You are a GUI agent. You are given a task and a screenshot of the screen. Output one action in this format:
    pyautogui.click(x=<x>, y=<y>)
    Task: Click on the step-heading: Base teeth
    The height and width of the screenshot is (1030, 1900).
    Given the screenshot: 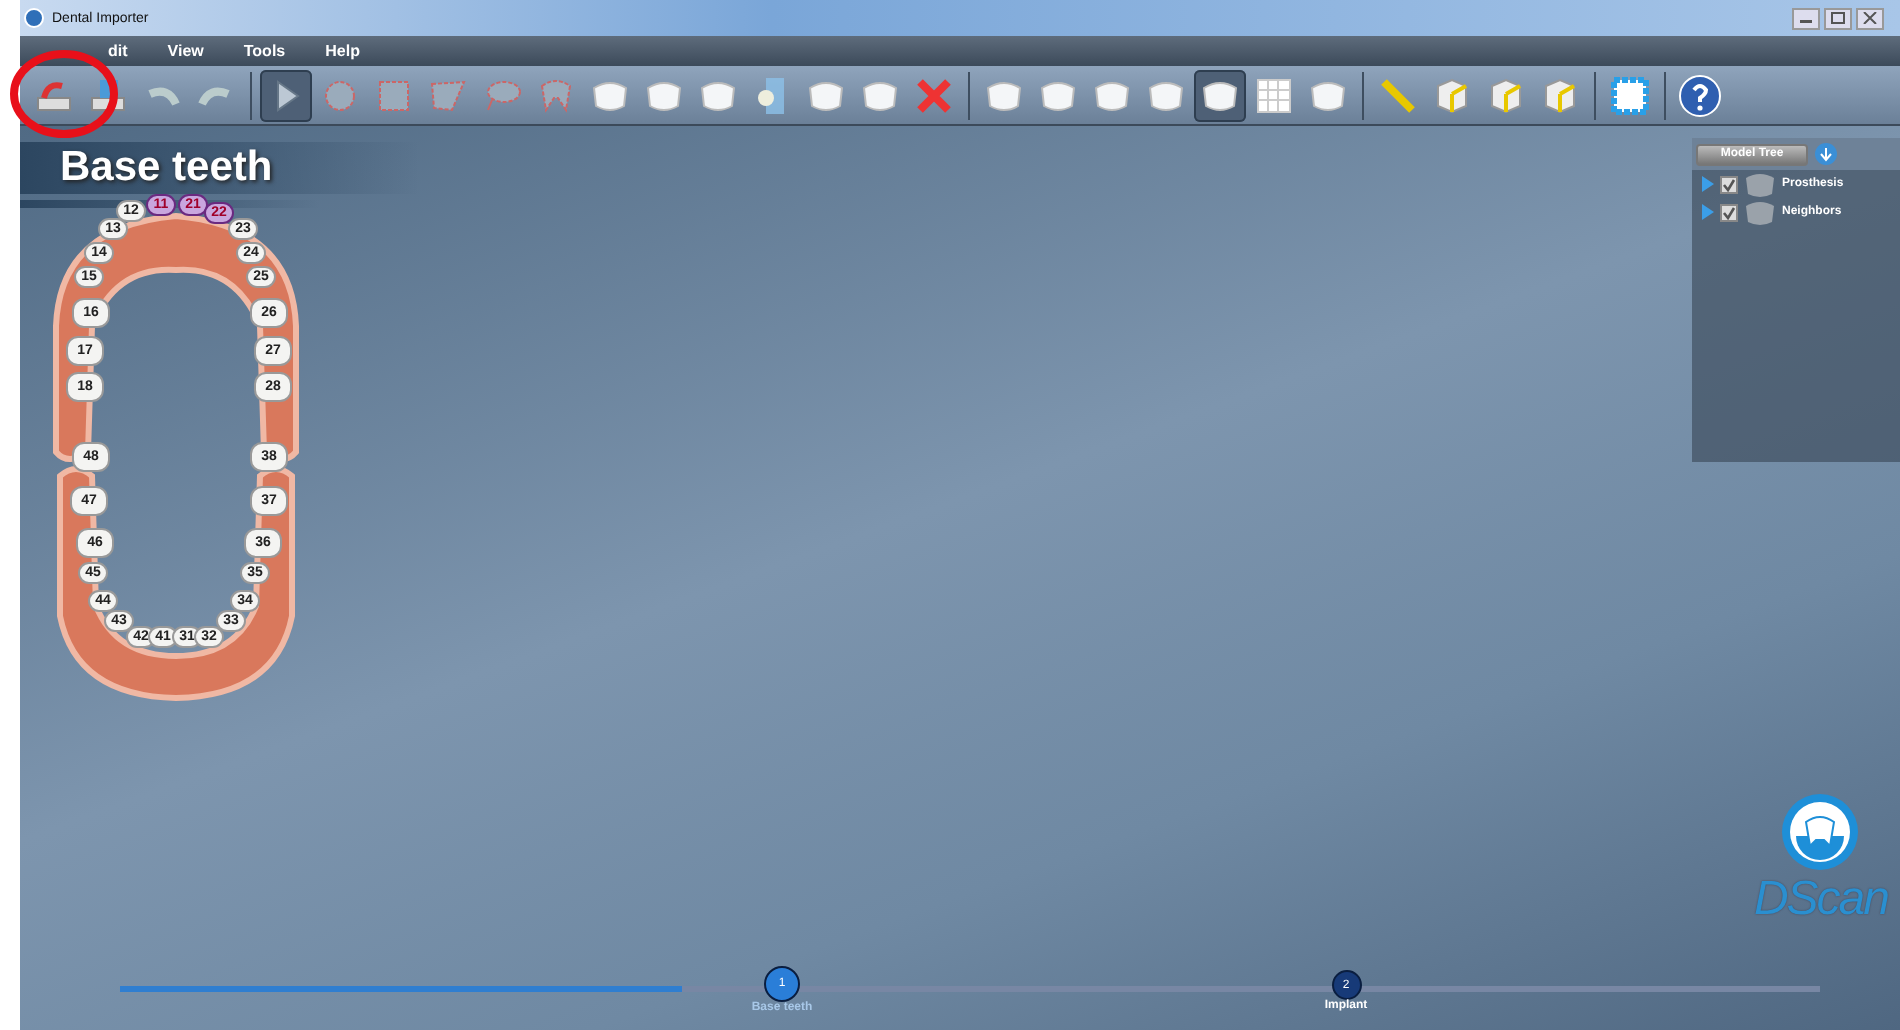 What is the action you would take?
    pyautogui.click(x=166, y=168)
    